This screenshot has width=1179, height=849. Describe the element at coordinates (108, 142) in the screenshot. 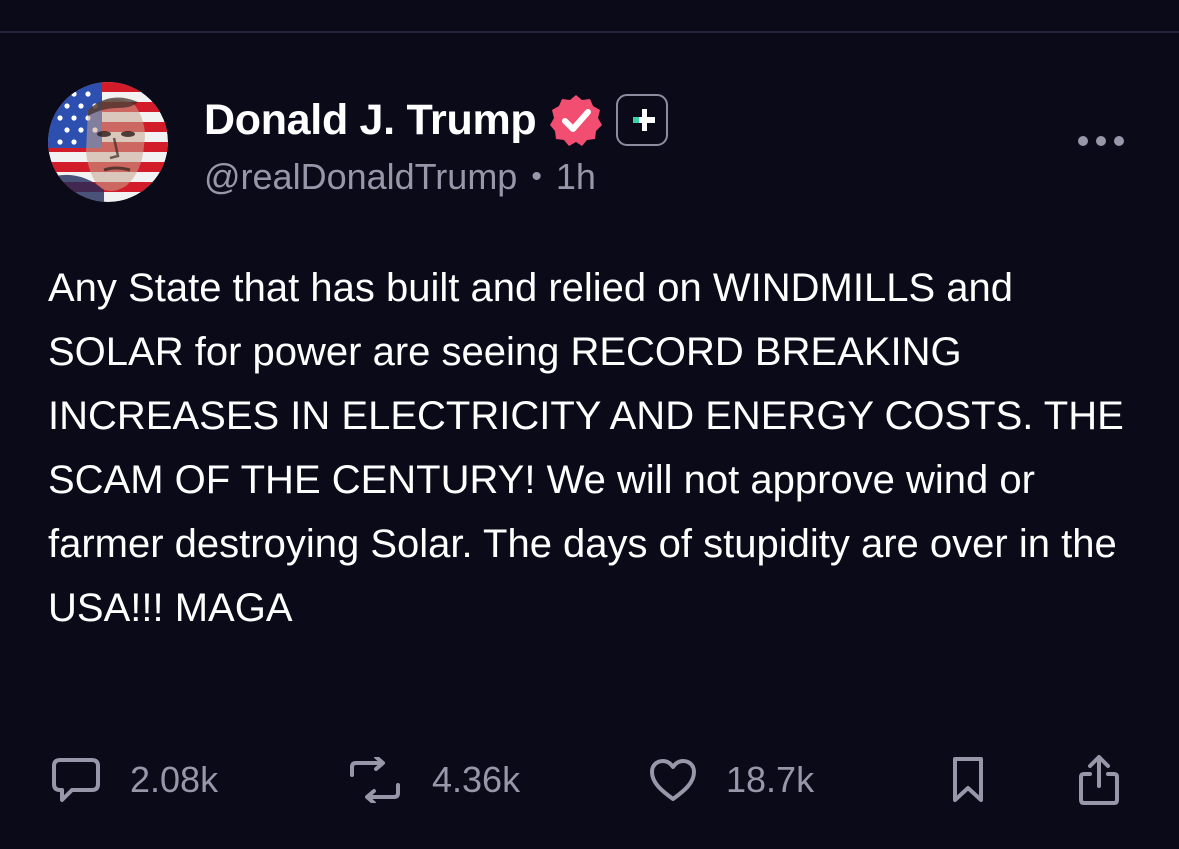

I see `avatar` at that location.